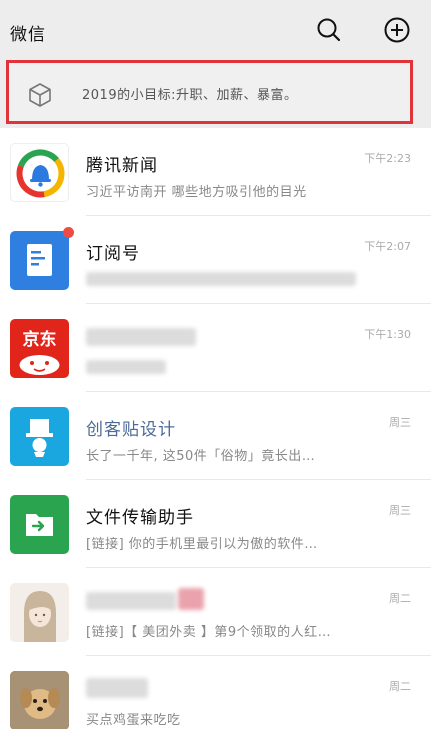 The width and height of the screenshot is (431, 729). What do you see at coordinates (40, 339) in the screenshot?
I see `svg-text: 京东` at bounding box center [40, 339].